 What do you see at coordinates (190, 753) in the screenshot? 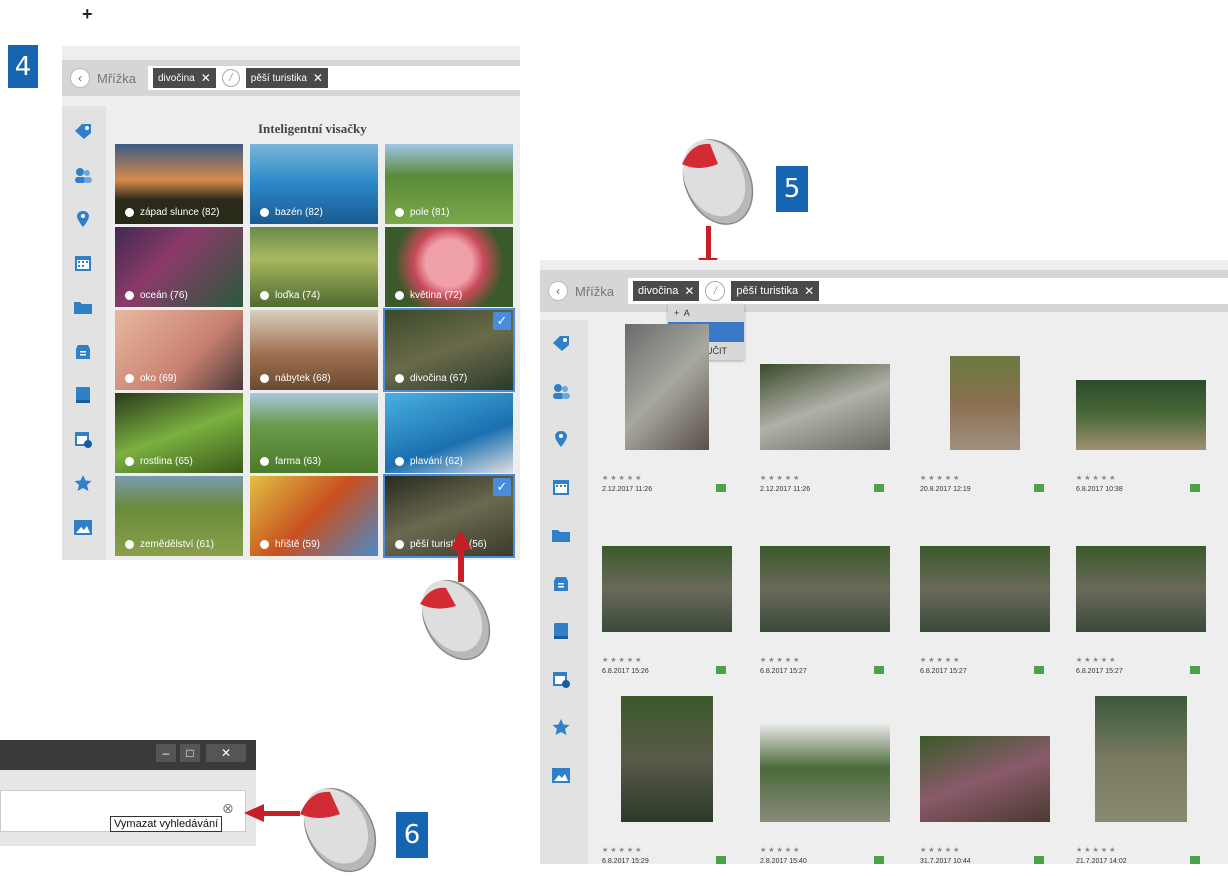
I see `maximize-button: □` at bounding box center [190, 753].